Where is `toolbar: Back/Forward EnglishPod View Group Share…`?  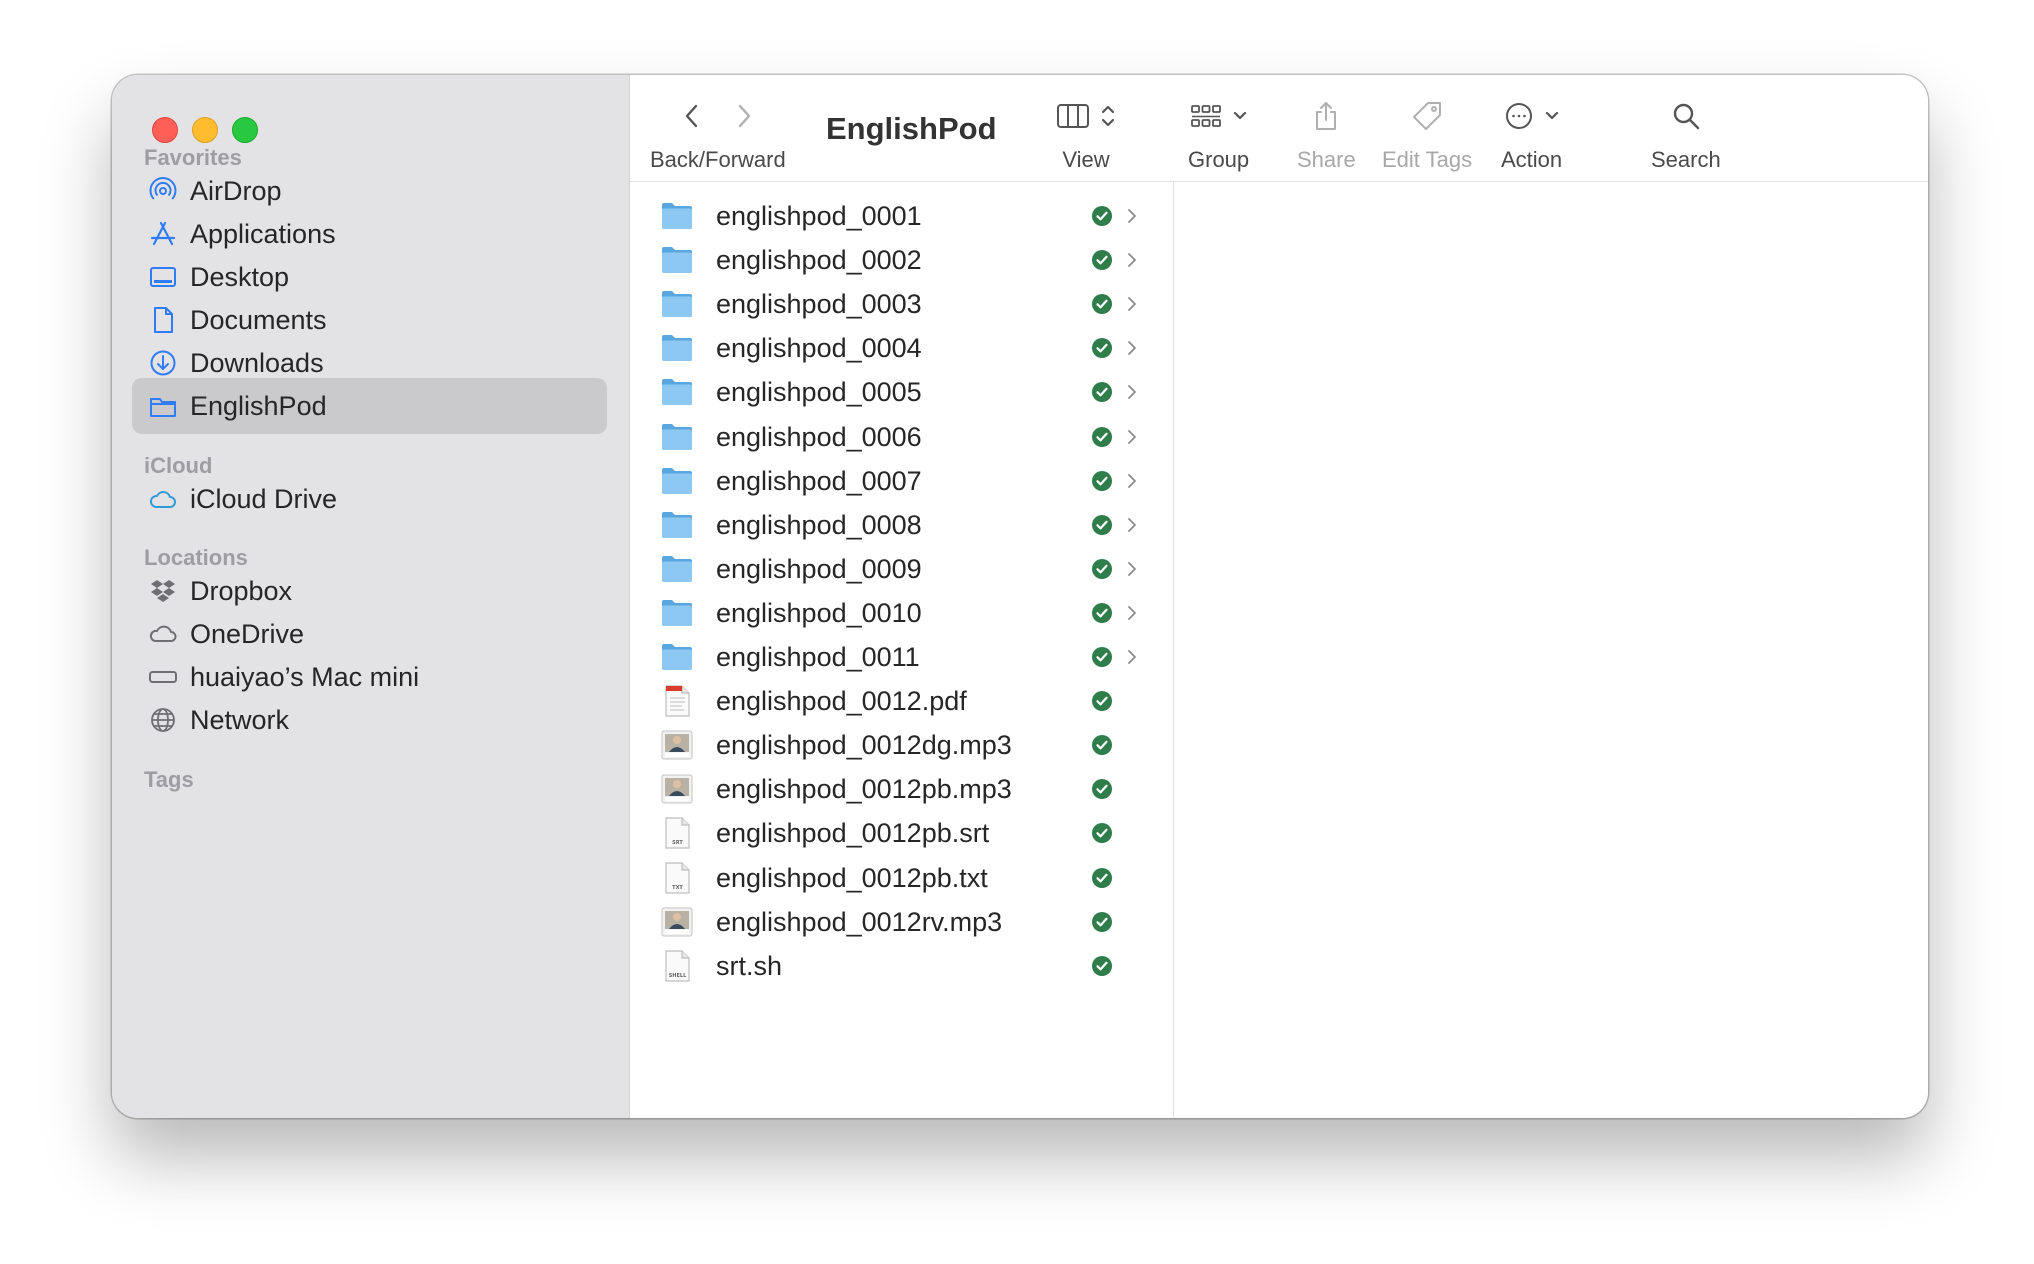
toolbar: Back/Forward EnglishPod View Group Share… is located at coordinates (1279, 128).